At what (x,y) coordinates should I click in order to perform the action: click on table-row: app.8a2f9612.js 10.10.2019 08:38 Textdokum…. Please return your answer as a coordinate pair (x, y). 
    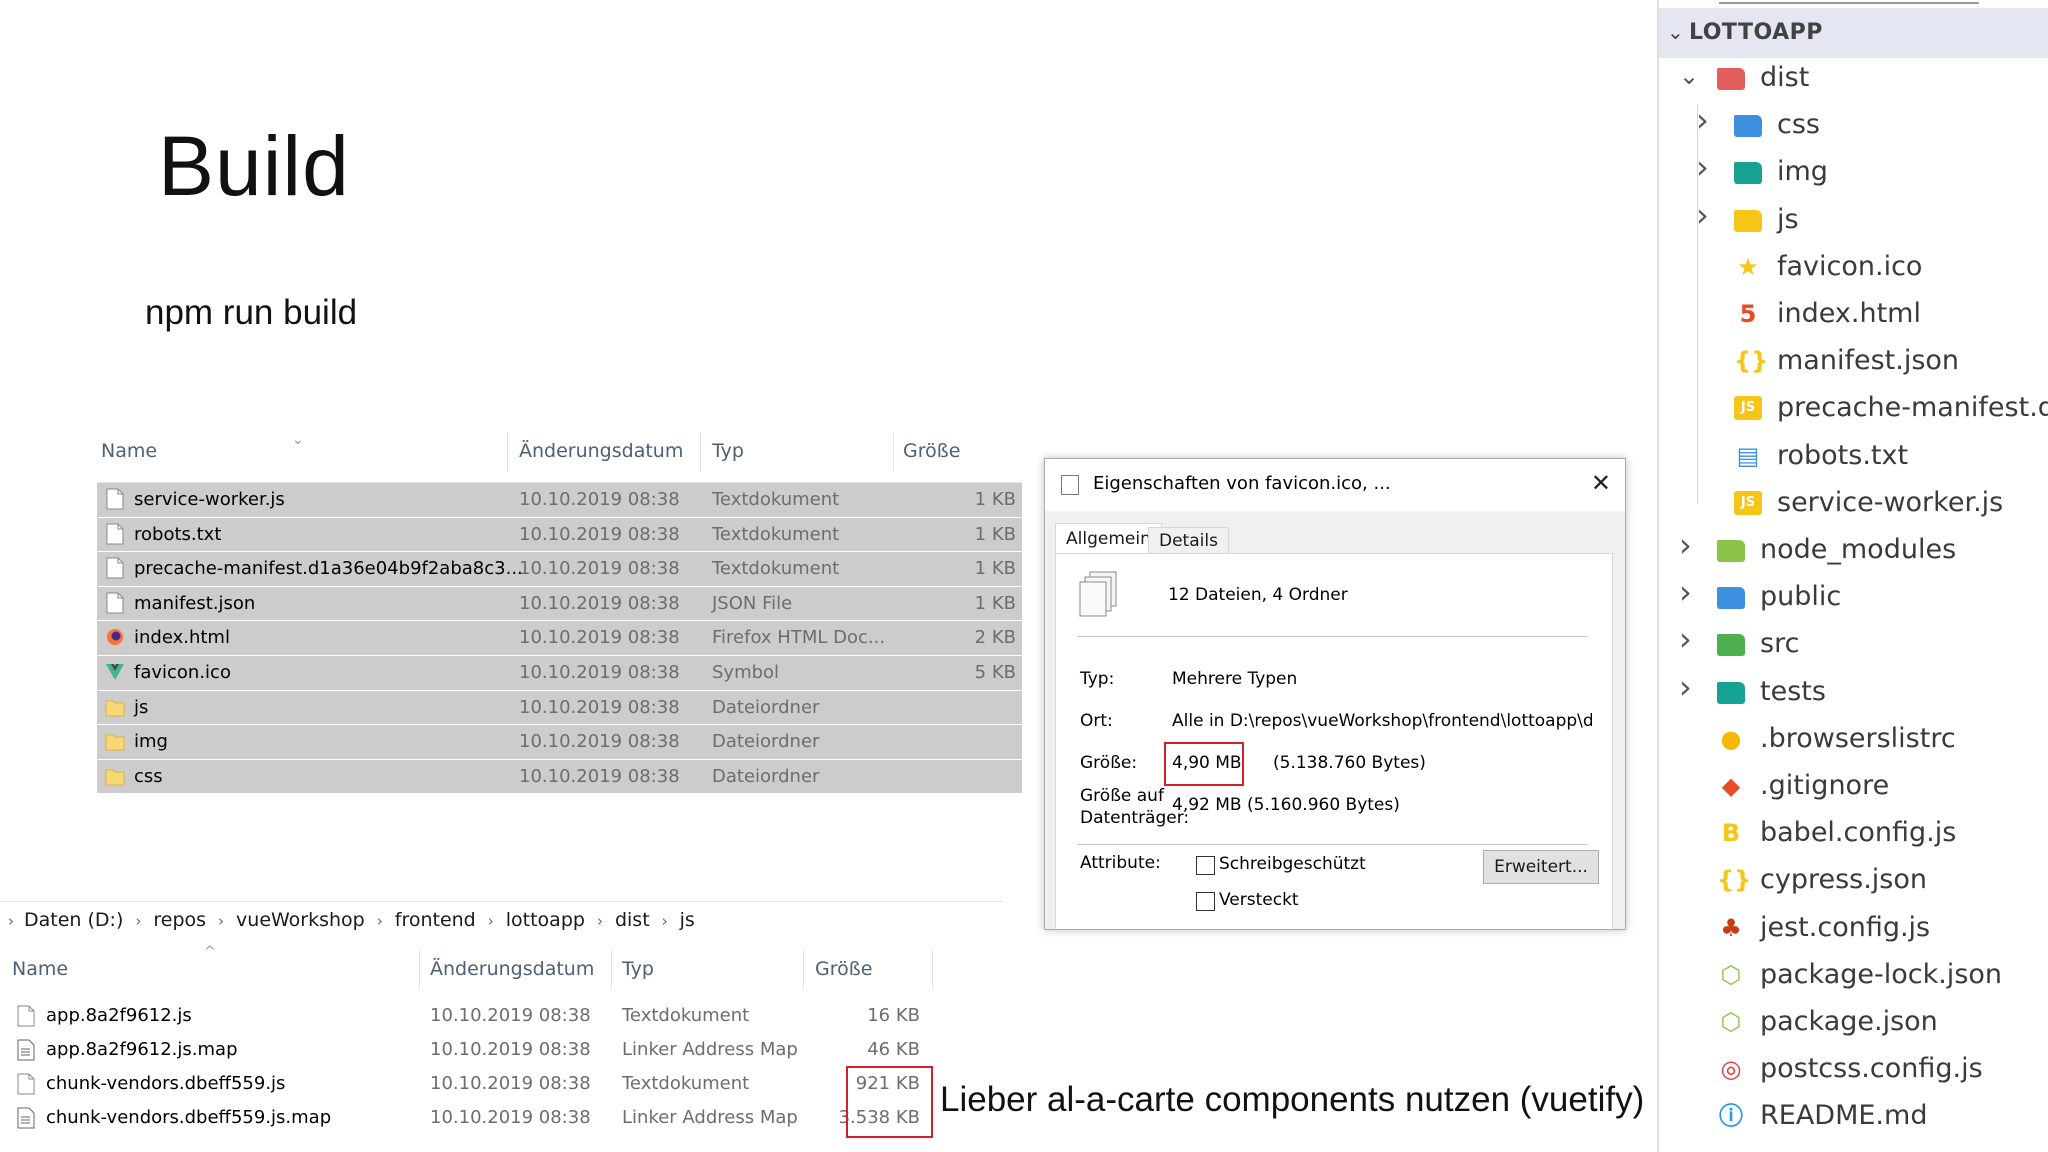
    Looking at the image, I should click on (470, 1017).